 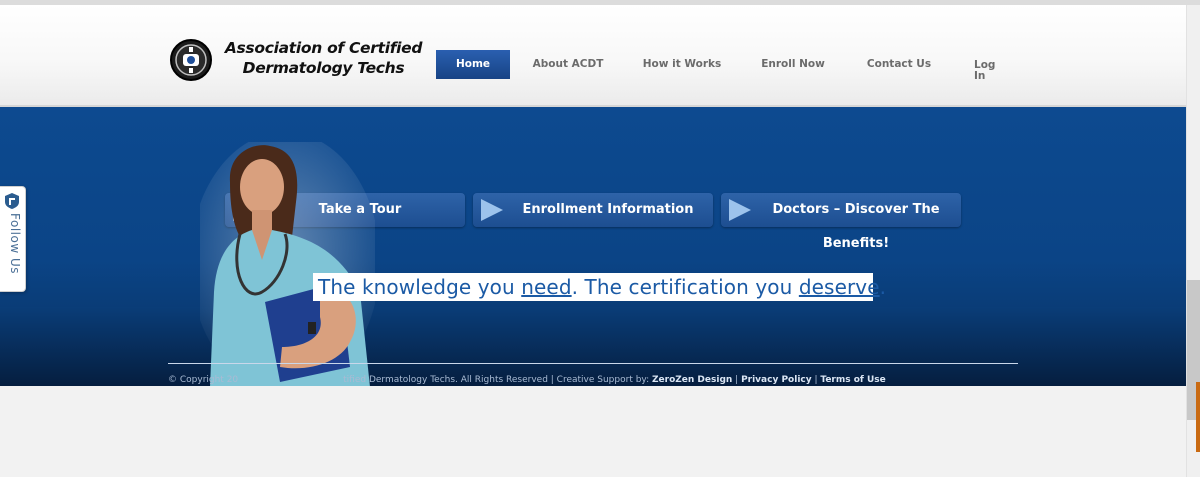 I want to click on logo-line-2: Dermatology Techs, so click(x=323, y=68).